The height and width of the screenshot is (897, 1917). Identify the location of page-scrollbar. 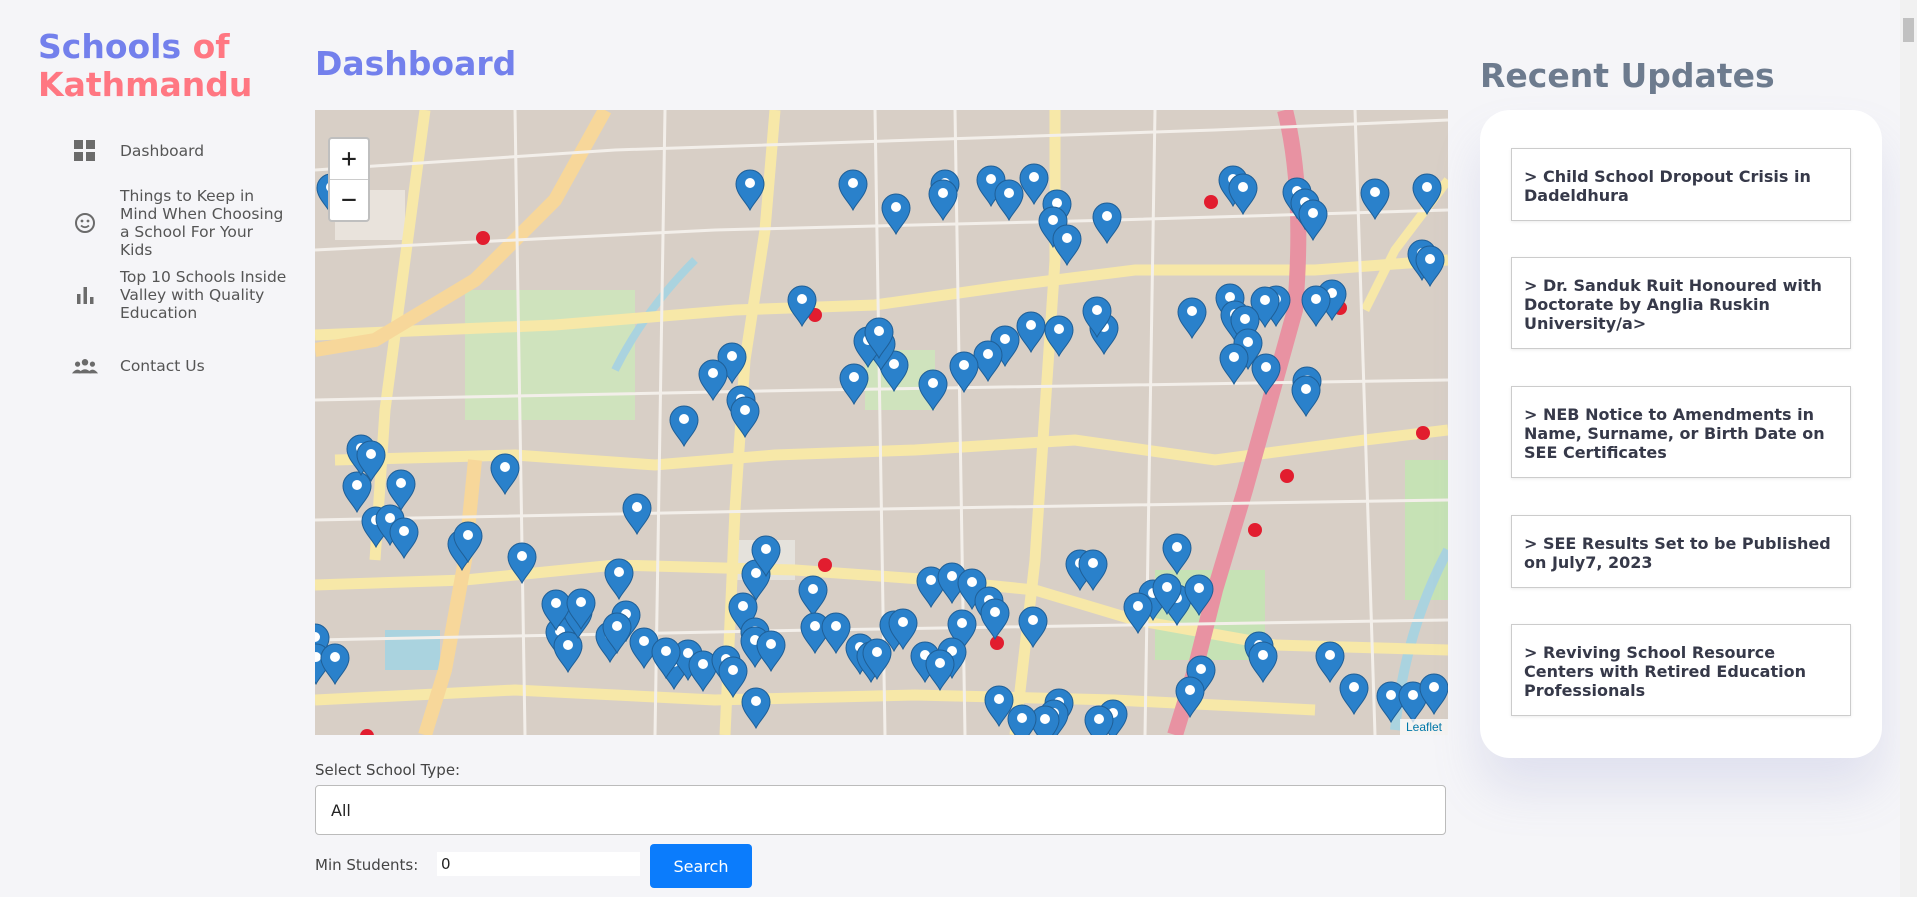
(1908, 448).